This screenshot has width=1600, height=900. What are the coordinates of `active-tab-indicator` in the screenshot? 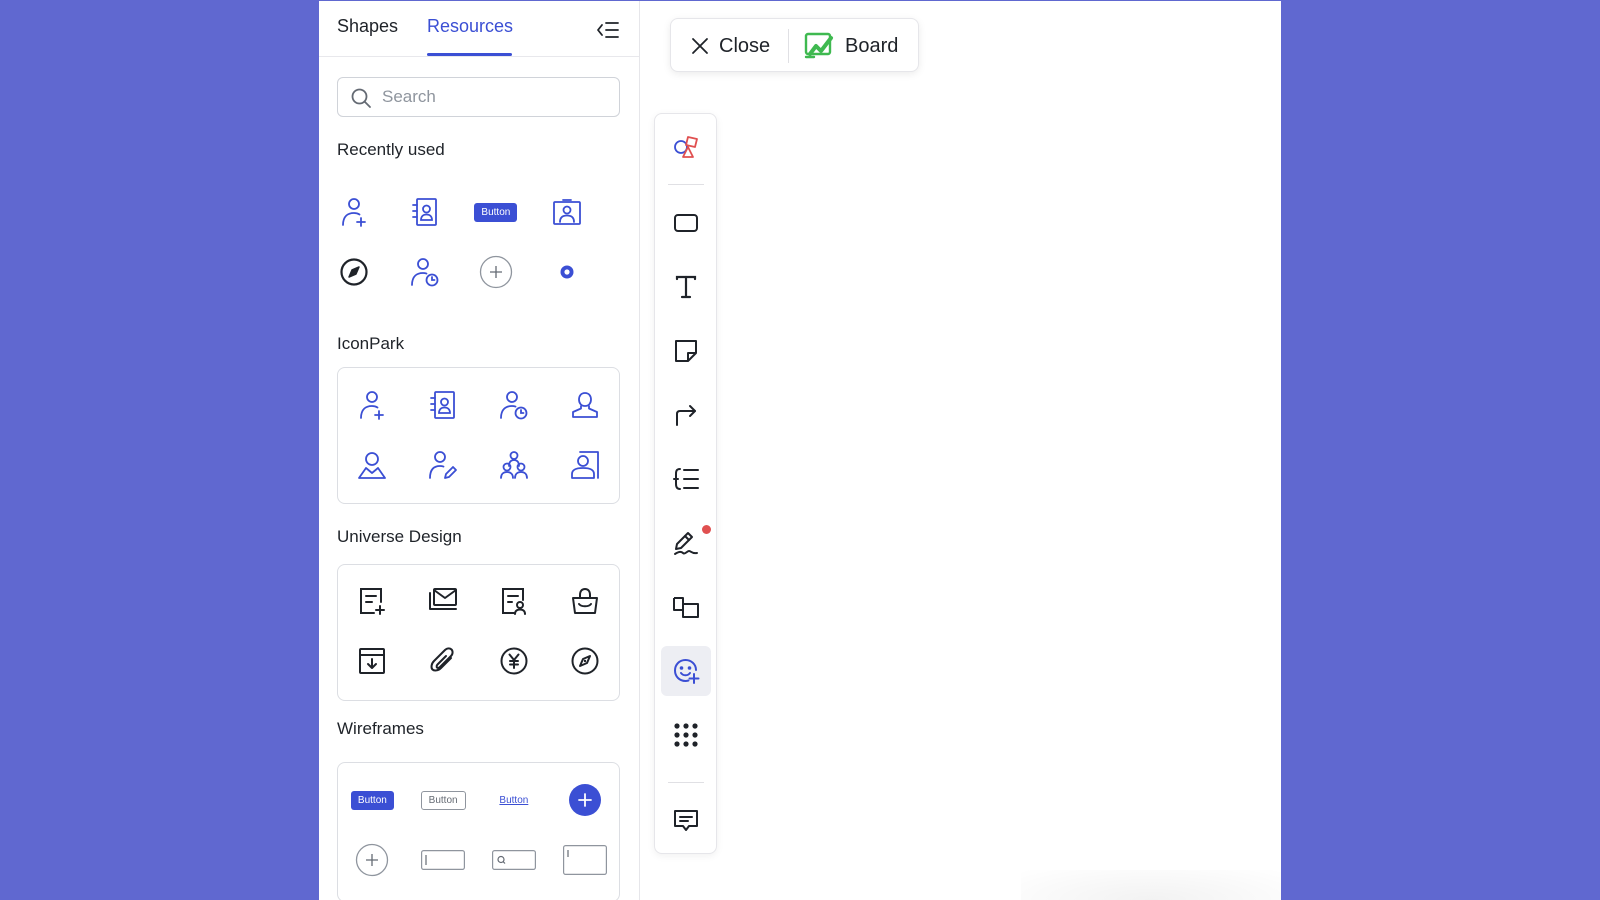 It's located at (469, 54).